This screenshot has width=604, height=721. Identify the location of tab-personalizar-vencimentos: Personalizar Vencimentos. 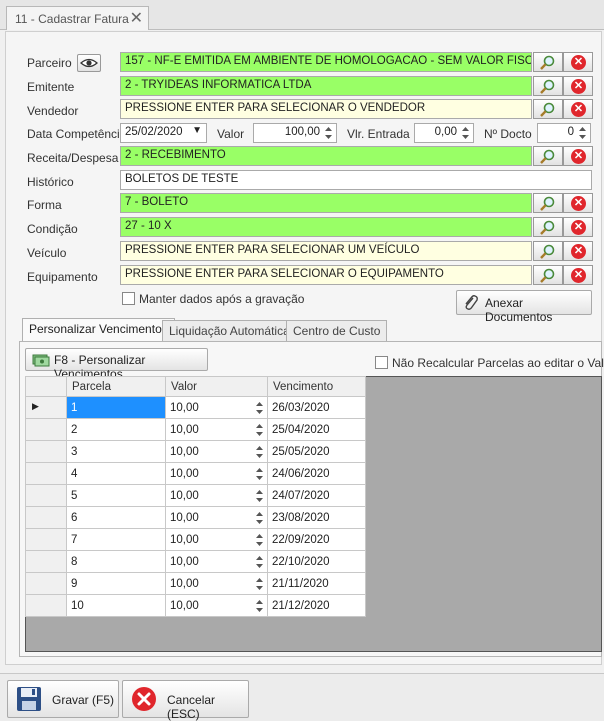
(98, 330).